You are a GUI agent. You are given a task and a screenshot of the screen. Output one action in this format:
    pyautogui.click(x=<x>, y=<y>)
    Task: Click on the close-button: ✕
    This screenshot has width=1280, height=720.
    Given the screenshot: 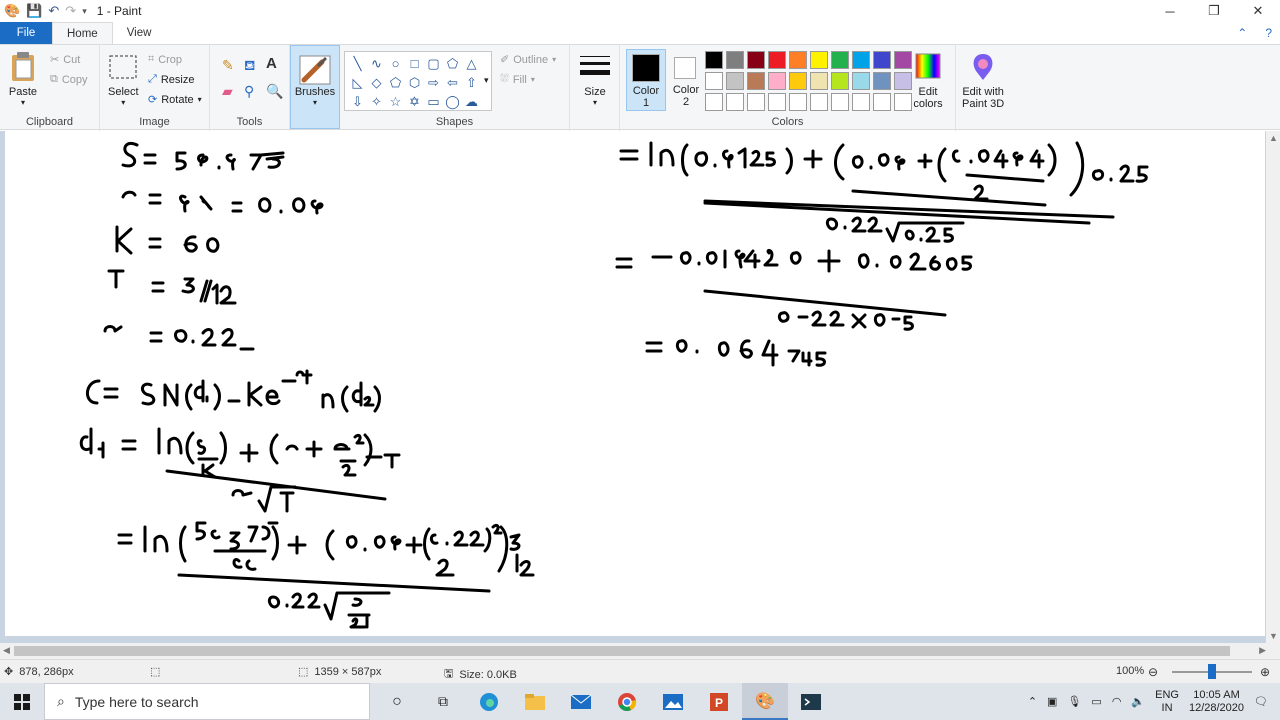 What is the action you would take?
    pyautogui.click(x=1258, y=11)
    